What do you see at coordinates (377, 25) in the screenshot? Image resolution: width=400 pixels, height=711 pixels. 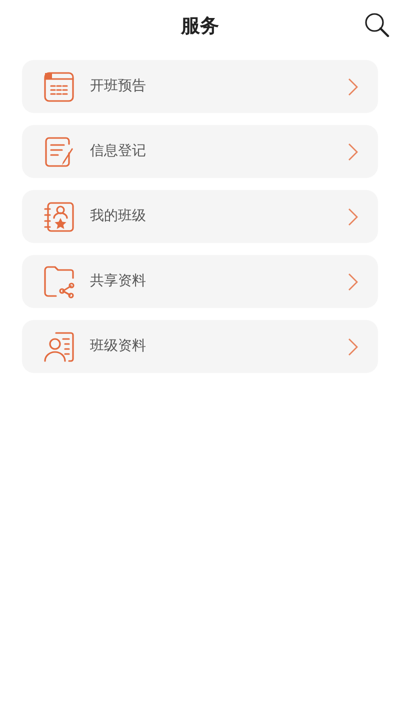 I see `search-icon` at bounding box center [377, 25].